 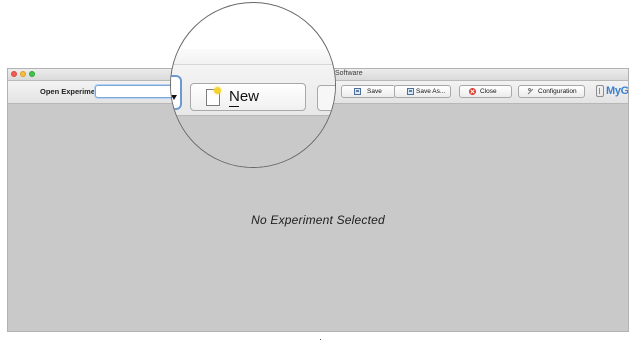 I want to click on mygo-logo: MyGo, so click(x=612, y=92).